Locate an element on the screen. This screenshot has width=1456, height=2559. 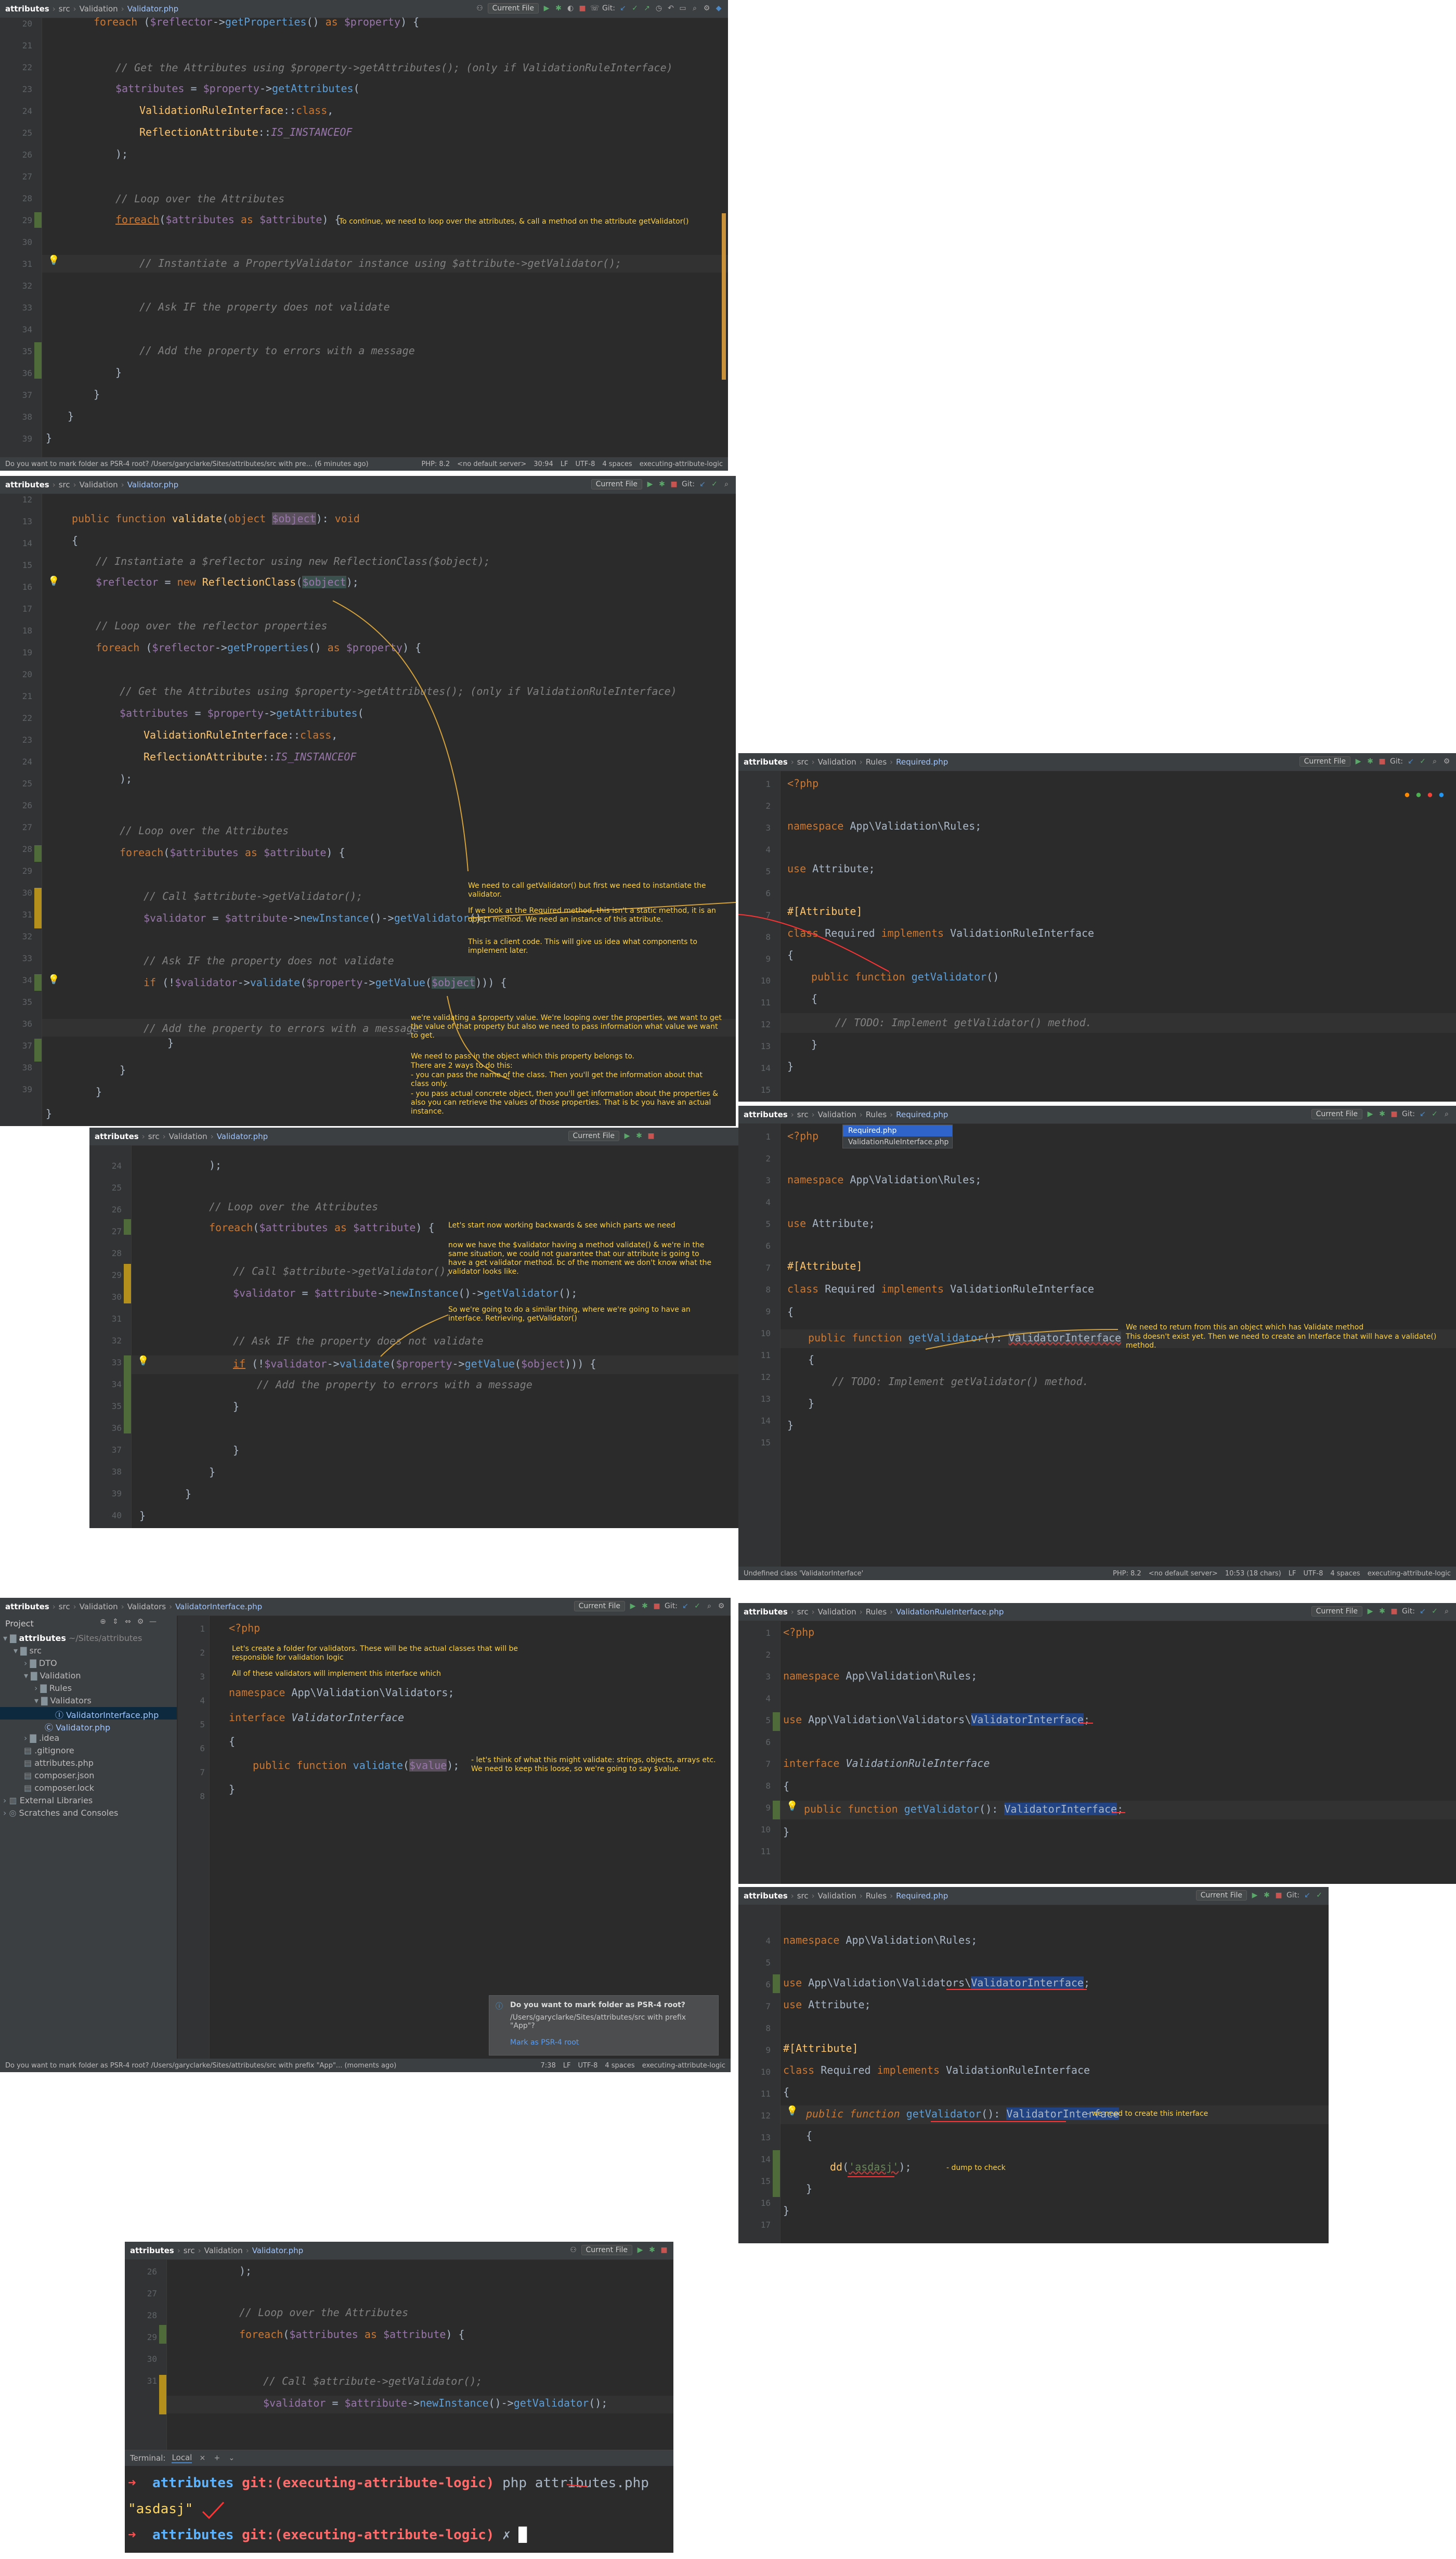
status-position: 10:53 (18 chars) is located at coordinates (1253, 1574).